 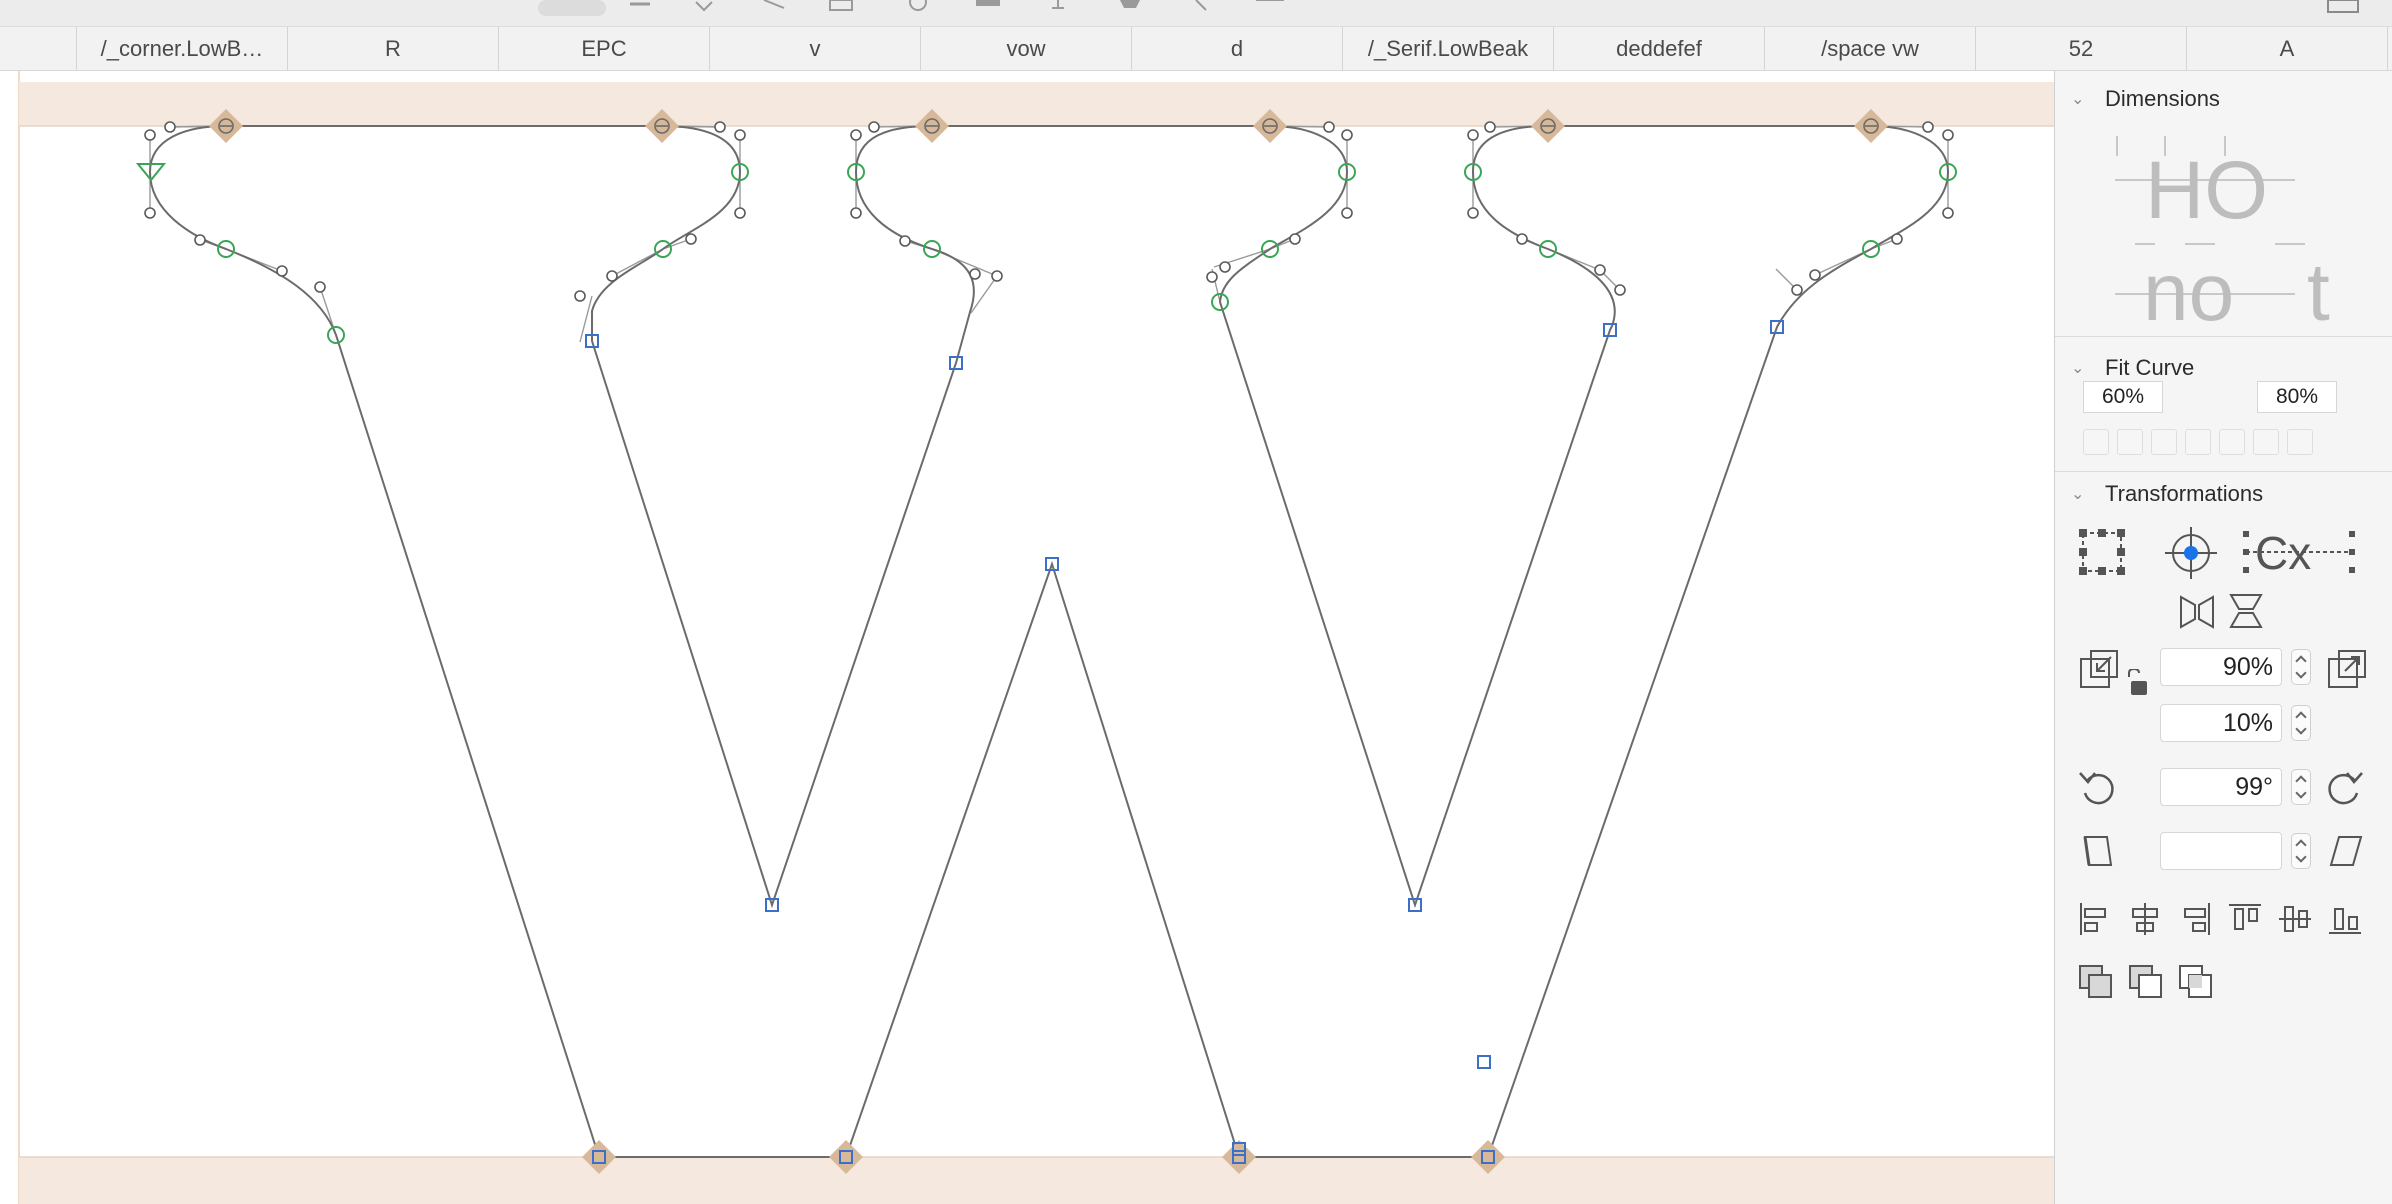 I want to click on fit-curve-max-field: 80%, so click(x=2297, y=397).